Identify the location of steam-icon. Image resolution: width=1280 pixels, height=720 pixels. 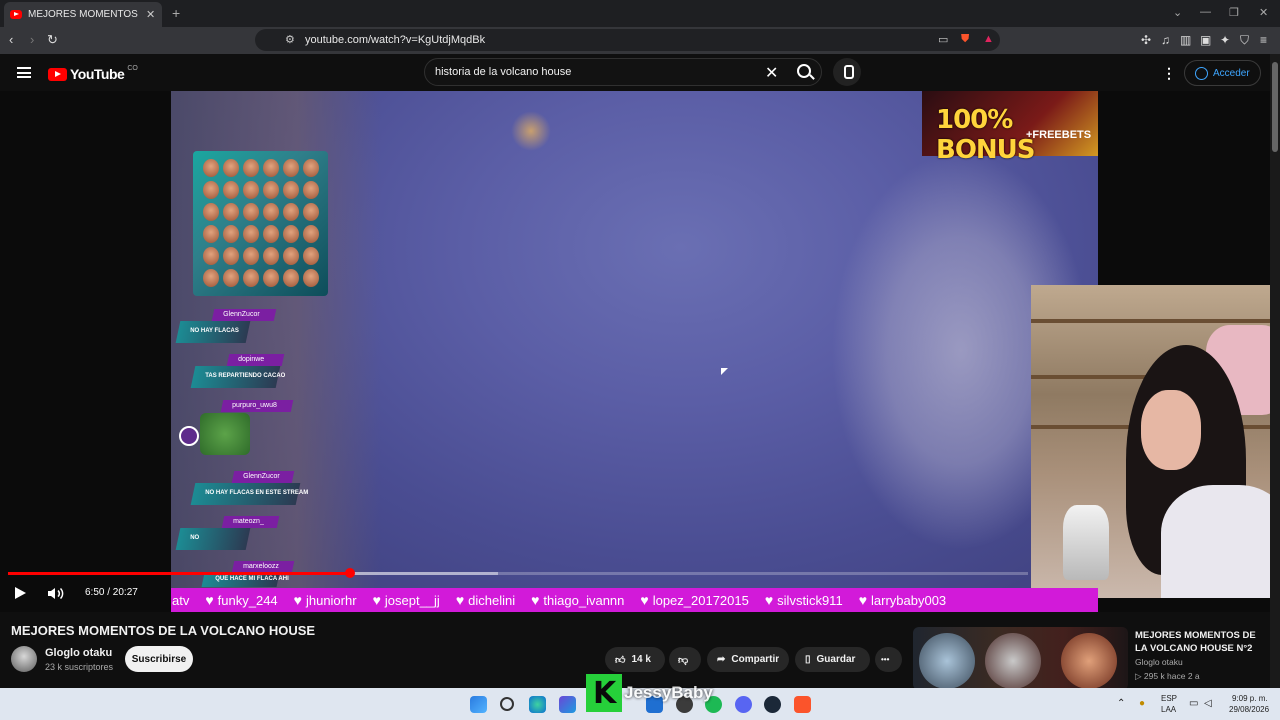
(772, 704).